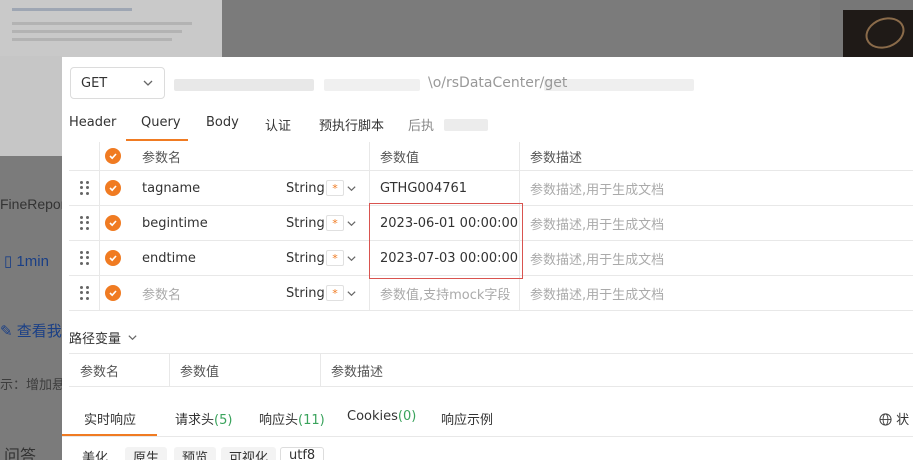 This screenshot has width=913, height=460. What do you see at coordinates (200, 372) in the screenshot?
I see `path-header-value: 参数值` at bounding box center [200, 372].